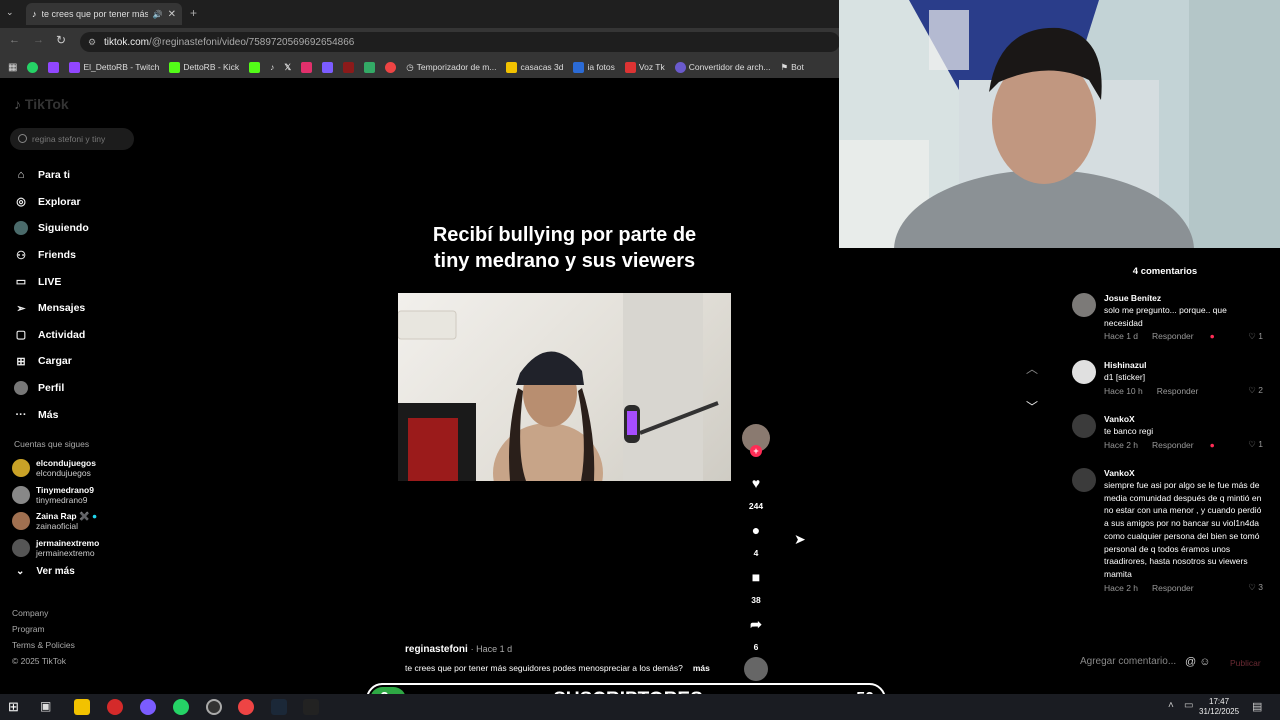  Describe the element at coordinates (14, 40) in the screenshot. I see `back-icon: ←` at that location.